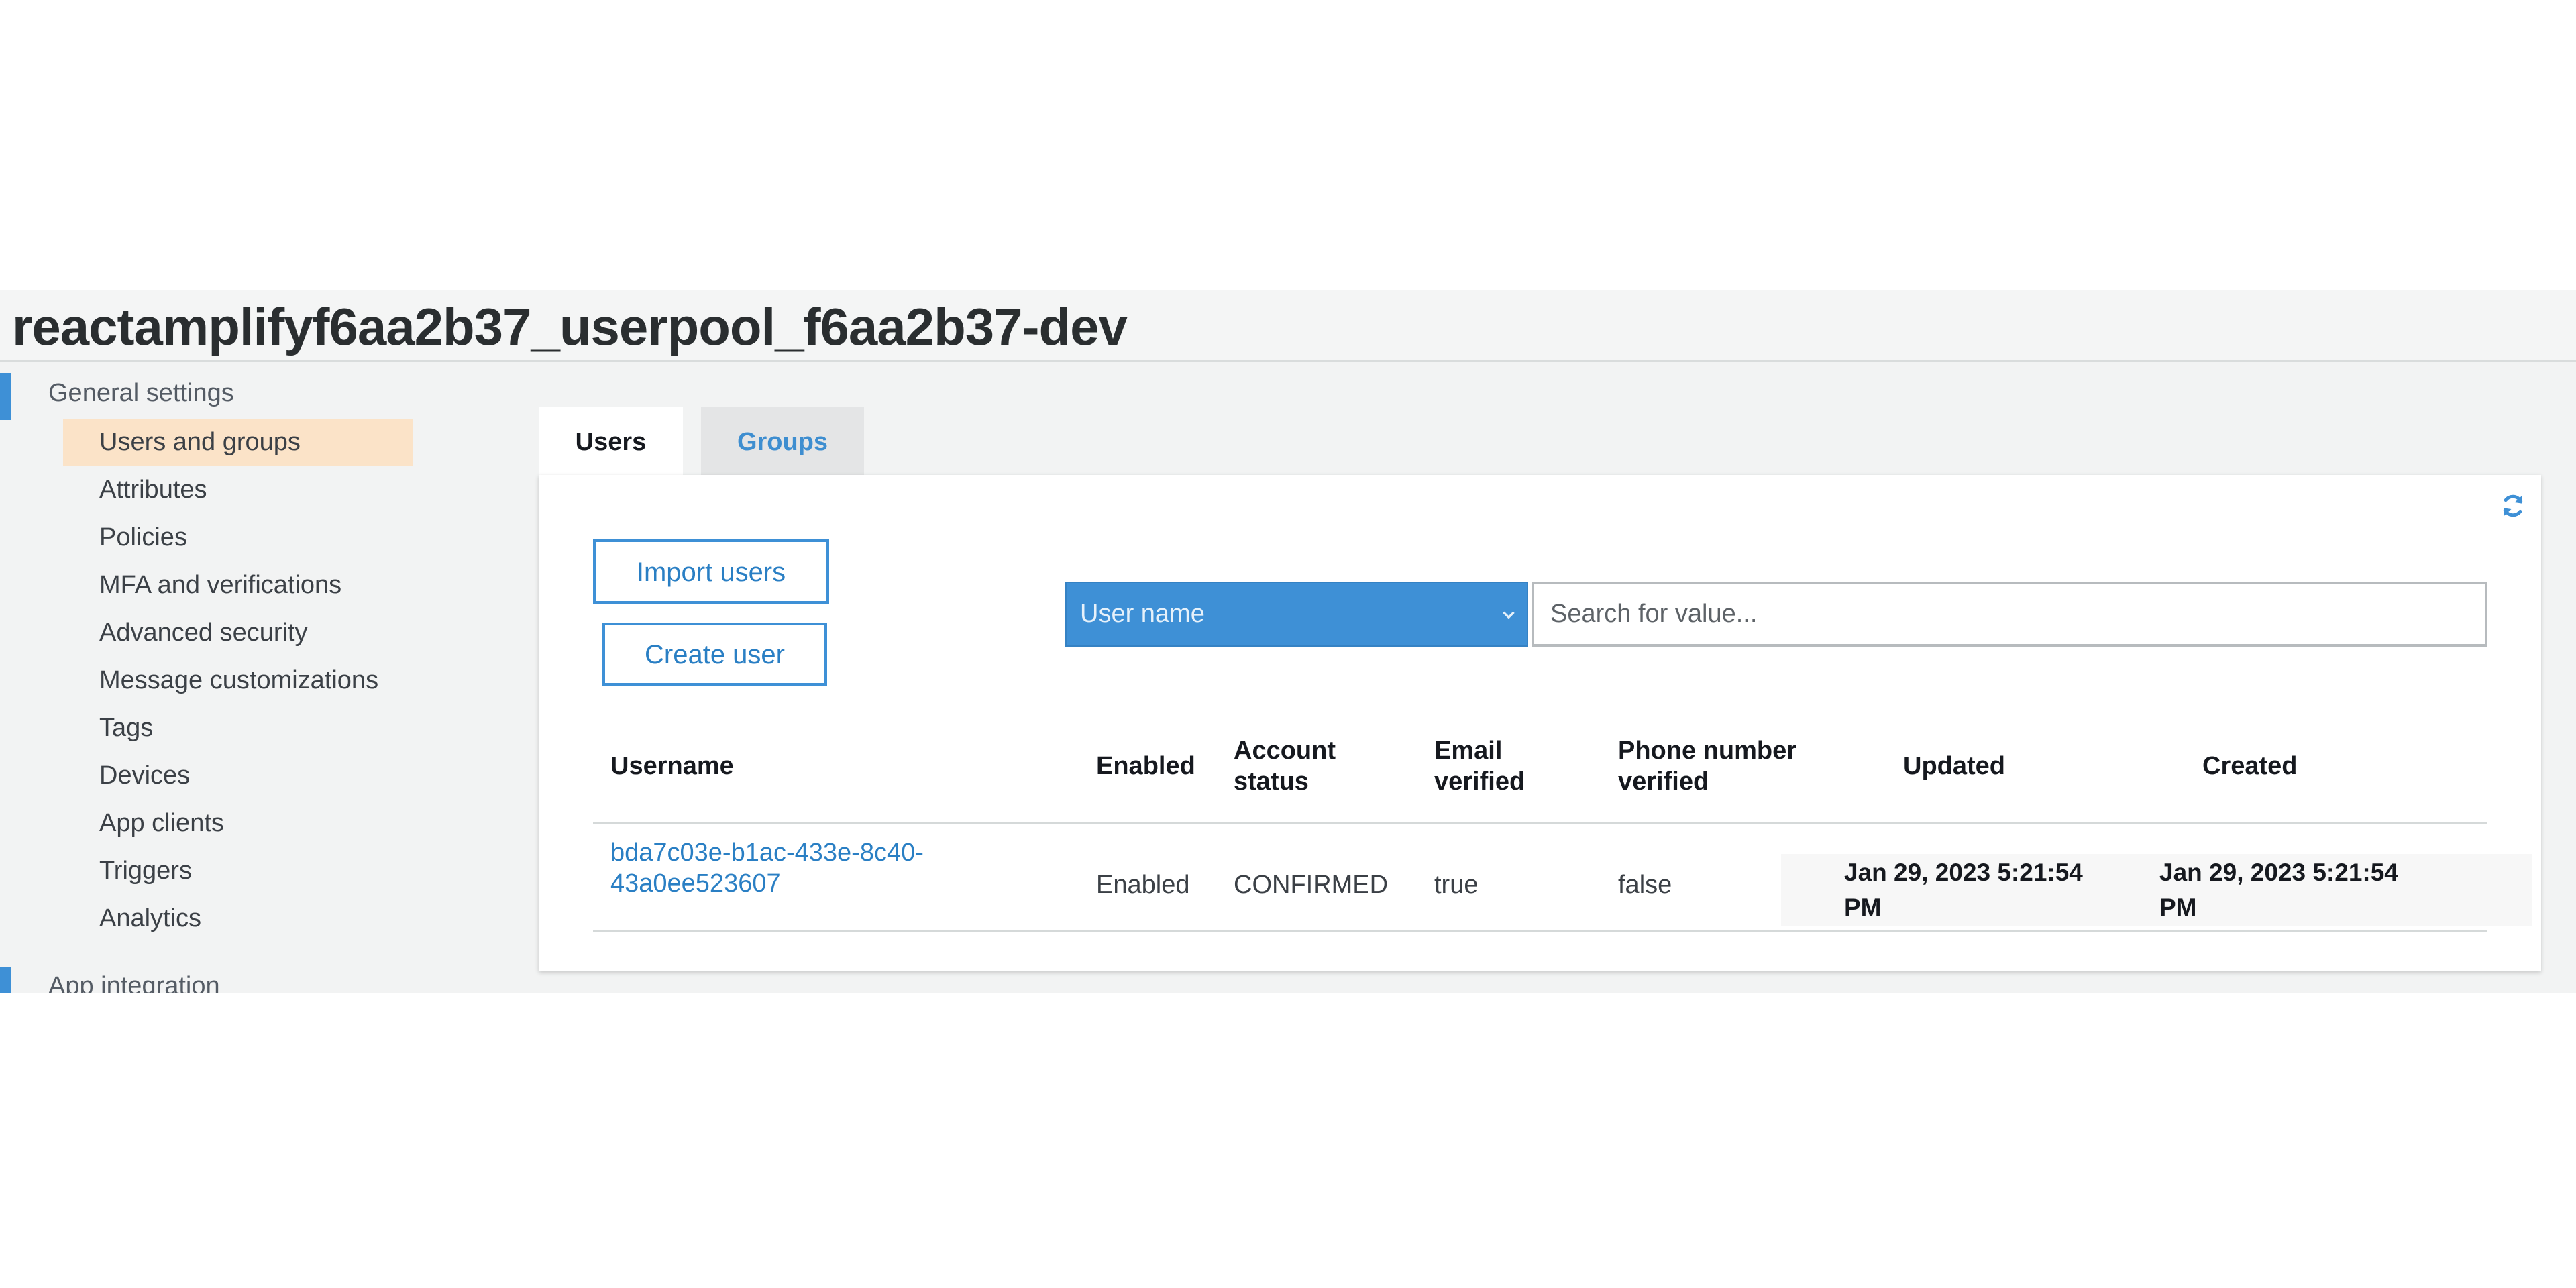 This screenshot has height=1288, width=2576. Describe the element at coordinates (238, 775) in the screenshot. I see `sidebar-item-devices: Devices` at that location.